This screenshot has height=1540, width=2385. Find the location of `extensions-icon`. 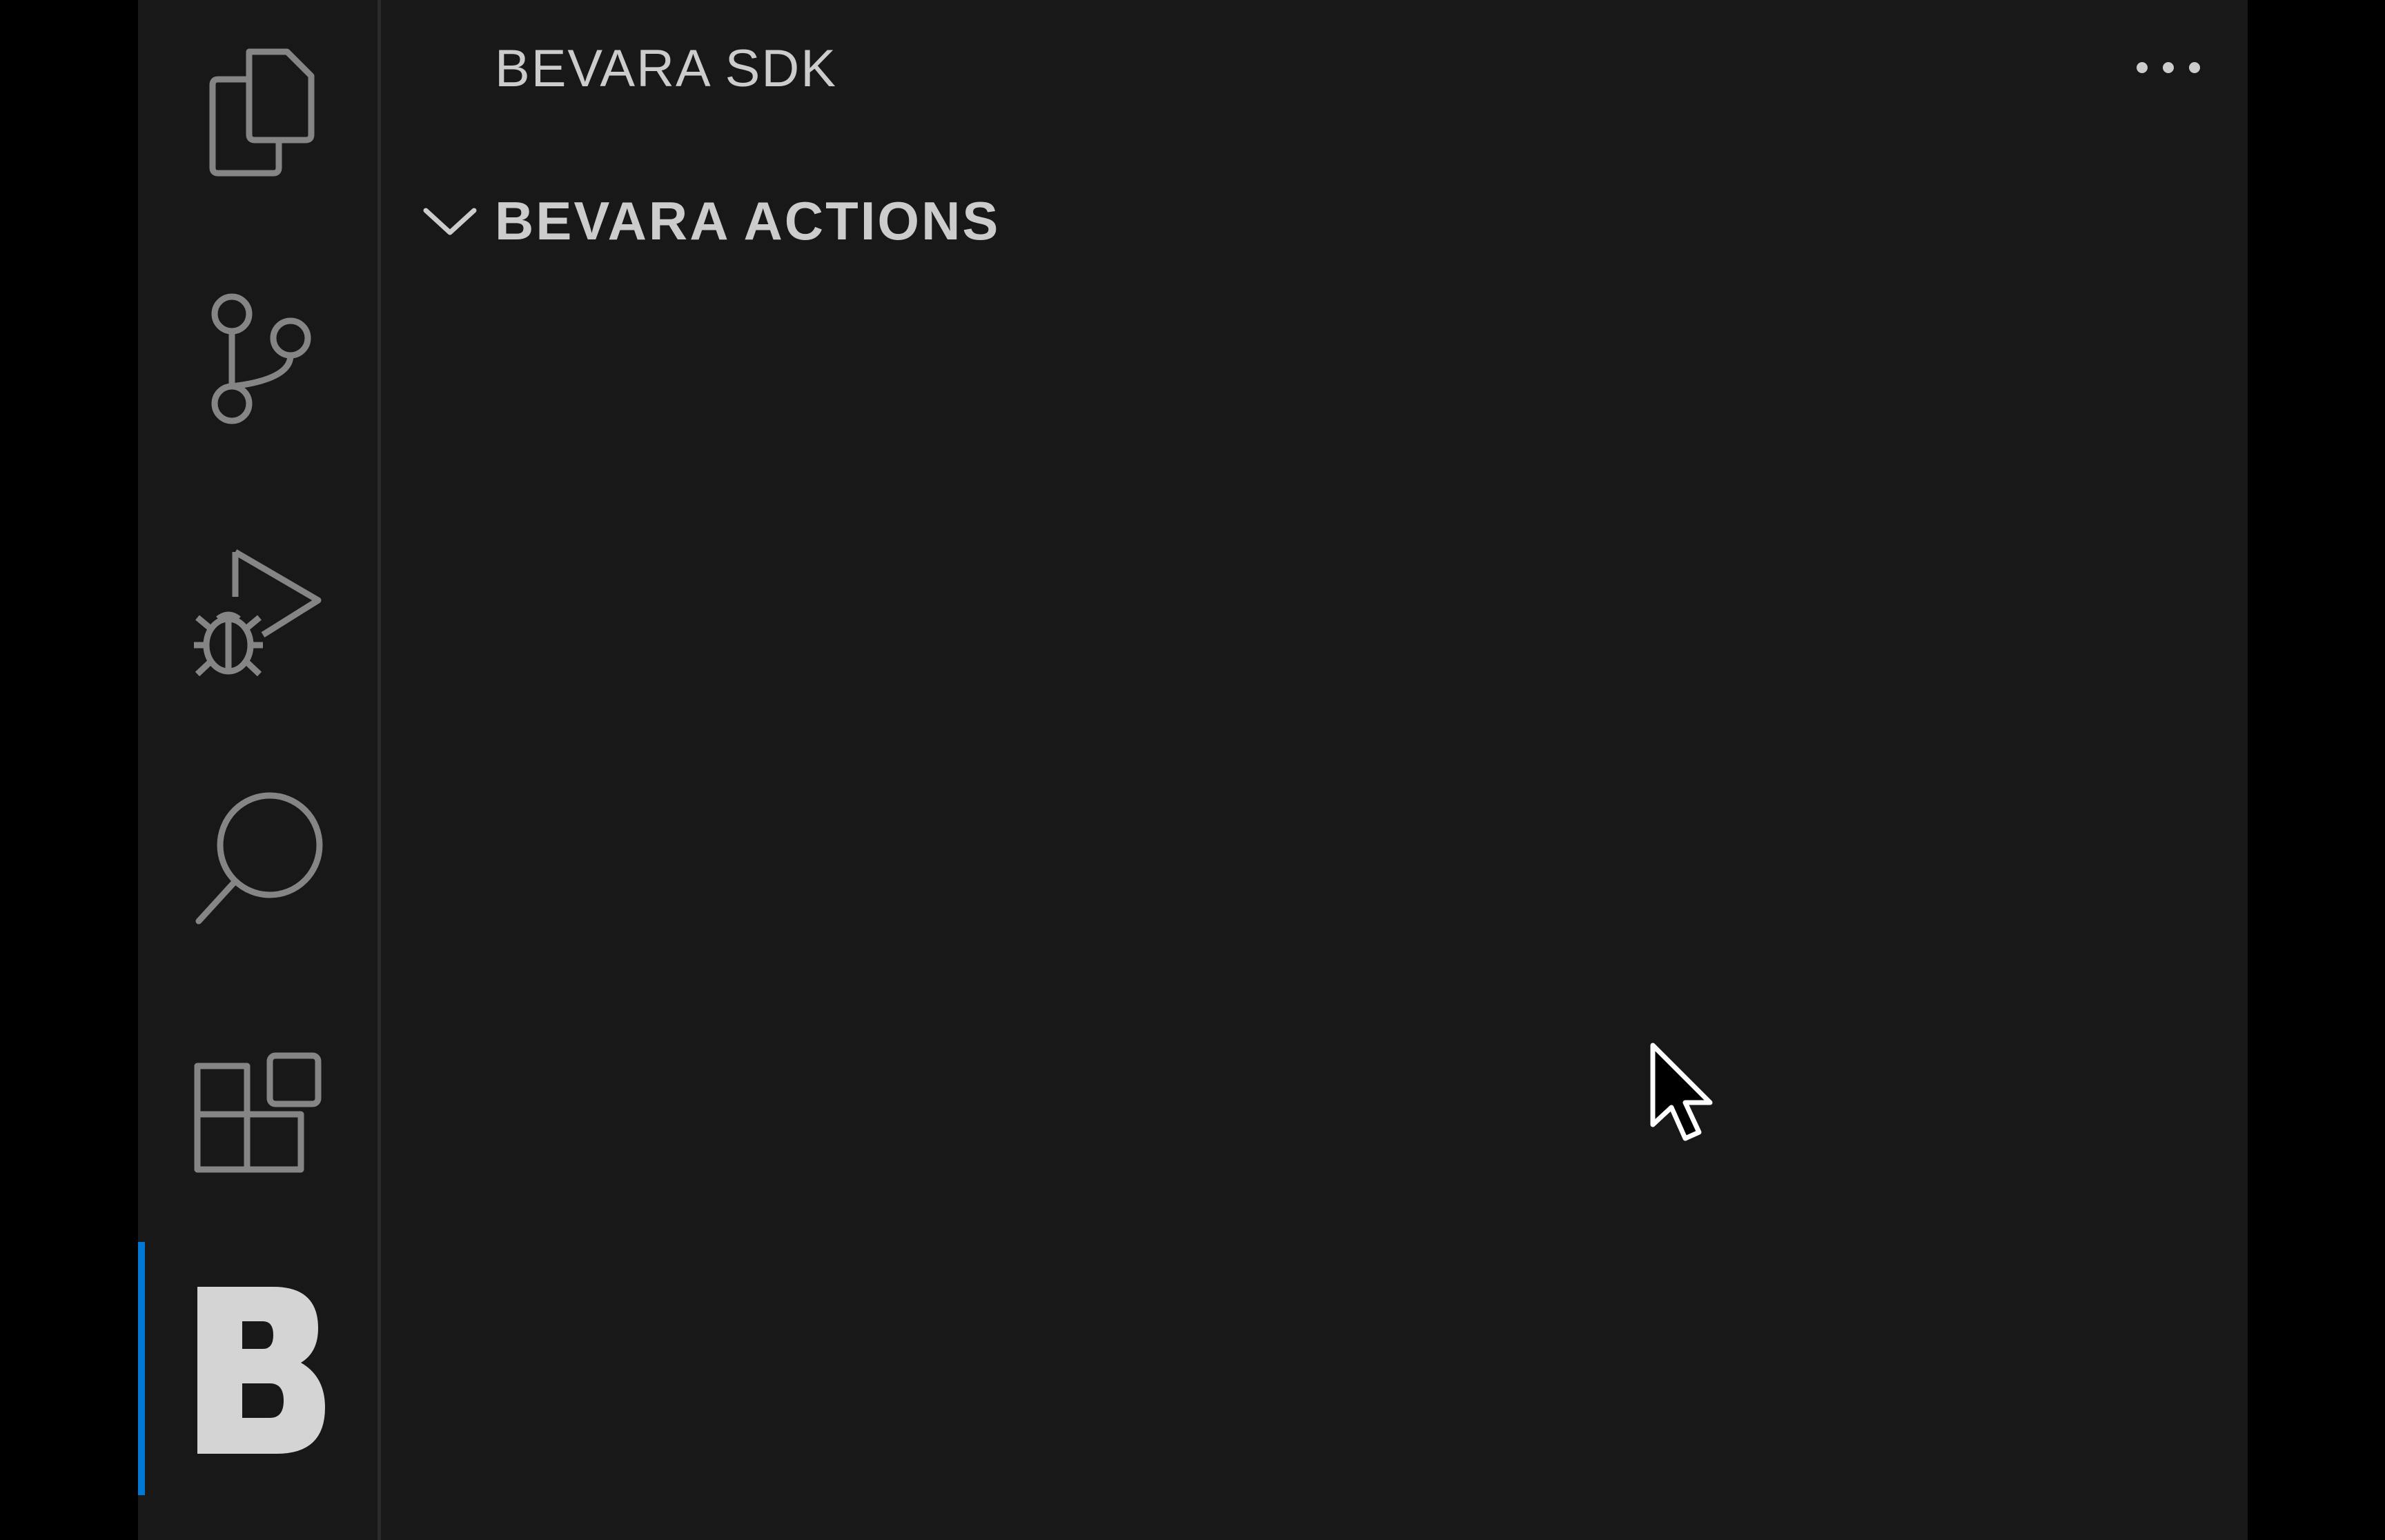

extensions-icon is located at coordinates (259, 1114).